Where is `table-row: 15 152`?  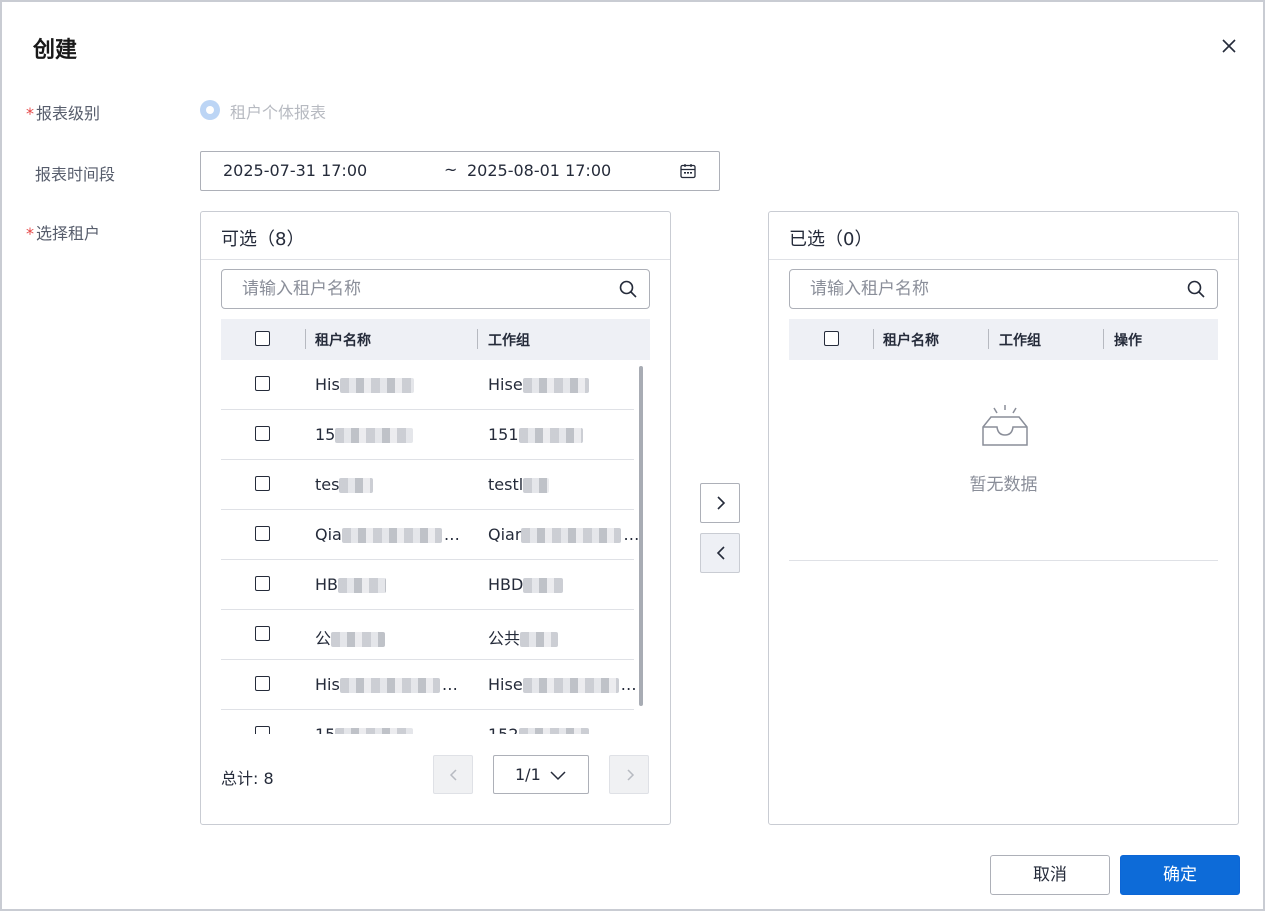
table-row: 15 152 is located at coordinates (427, 722).